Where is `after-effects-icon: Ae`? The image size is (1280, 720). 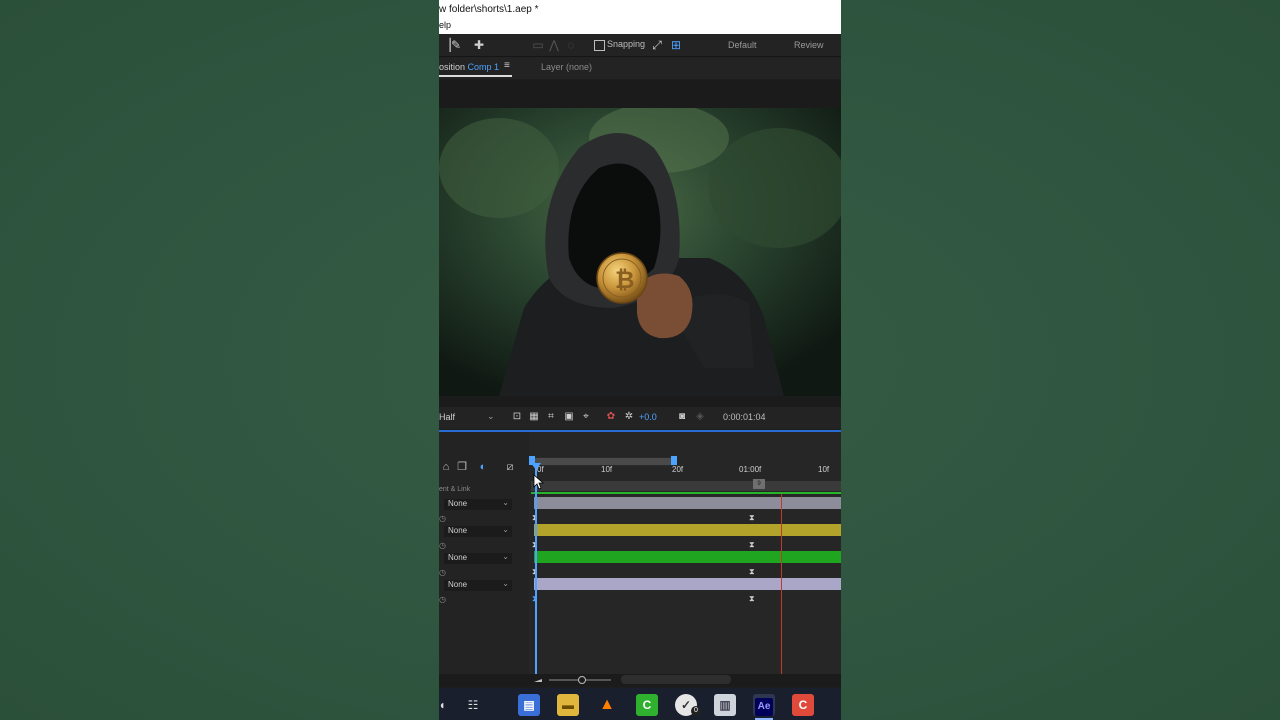
after-effects-icon: Ae is located at coordinates (764, 707).